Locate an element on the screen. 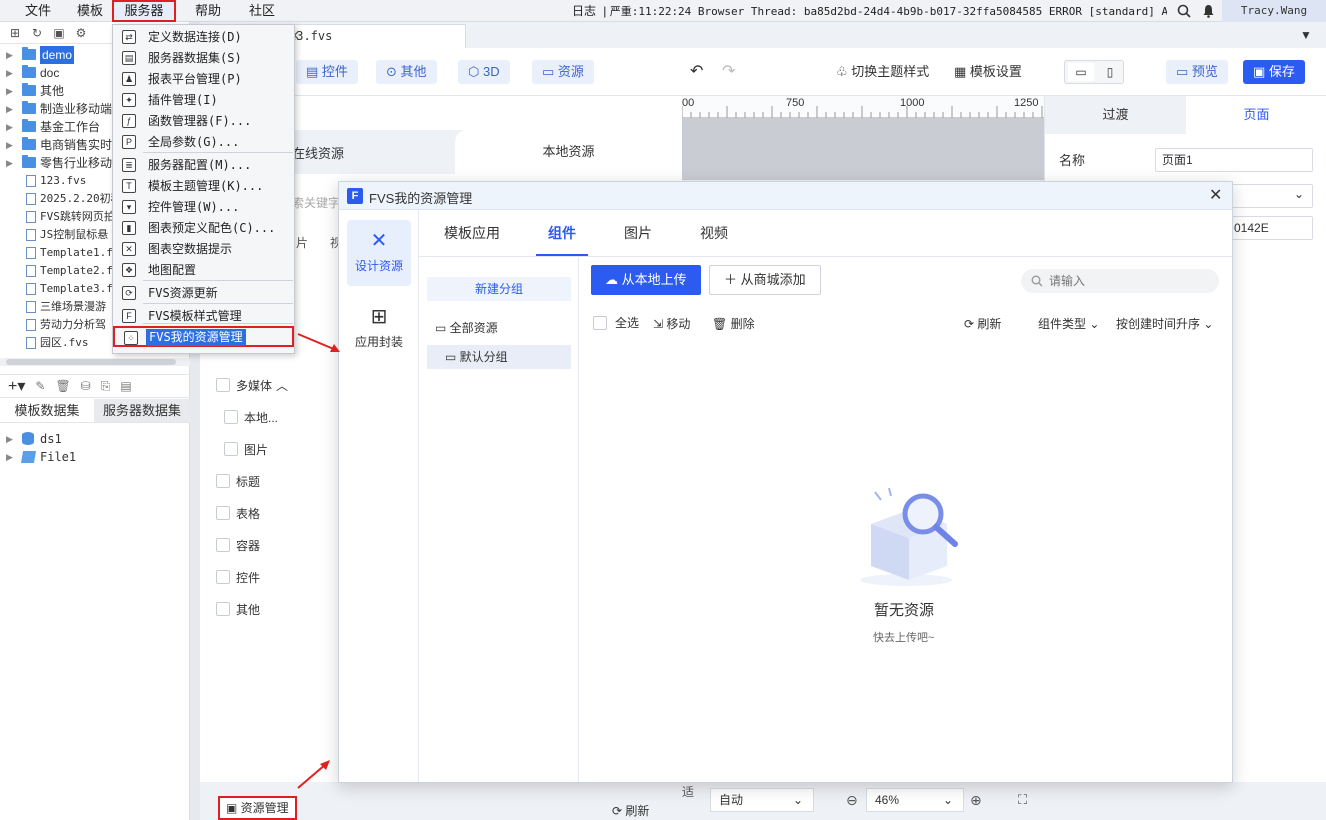 Image resolution: width=1326 pixels, height=820 pixels. doc-tab: e3.fvs ✕ is located at coordinates (373, 36).